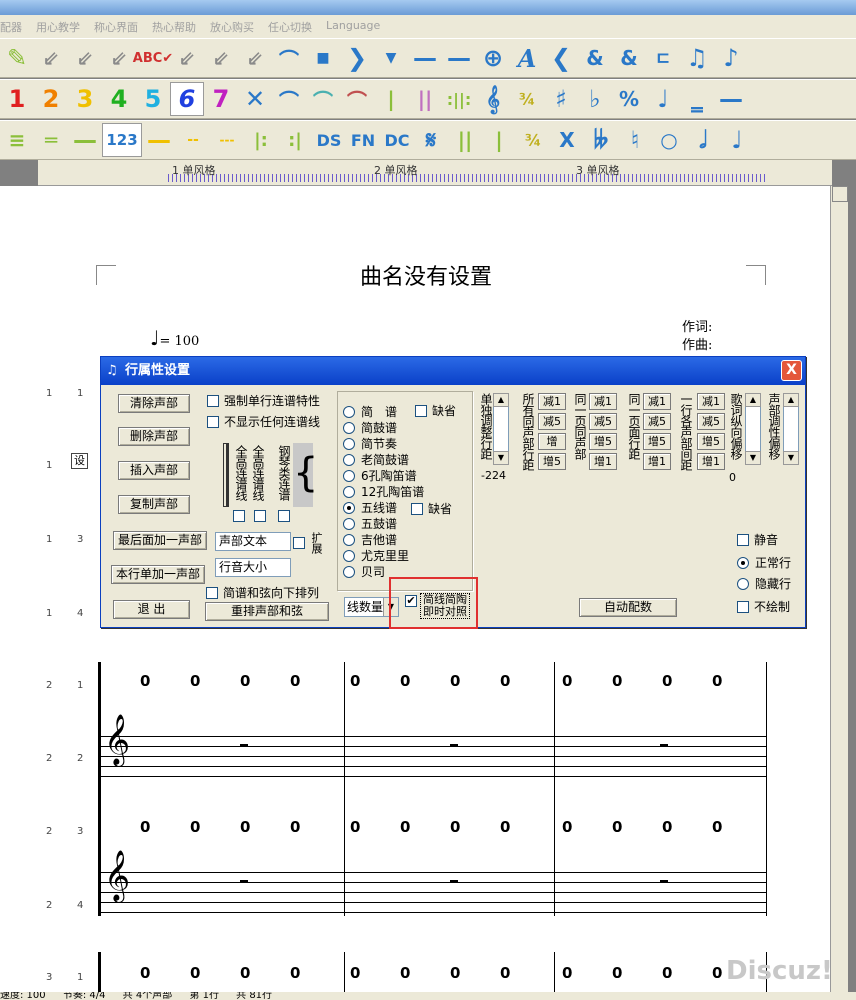  What do you see at coordinates (284, 516) in the screenshot?
I see `piano-tie-checkbox` at bounding box center [284, 516].